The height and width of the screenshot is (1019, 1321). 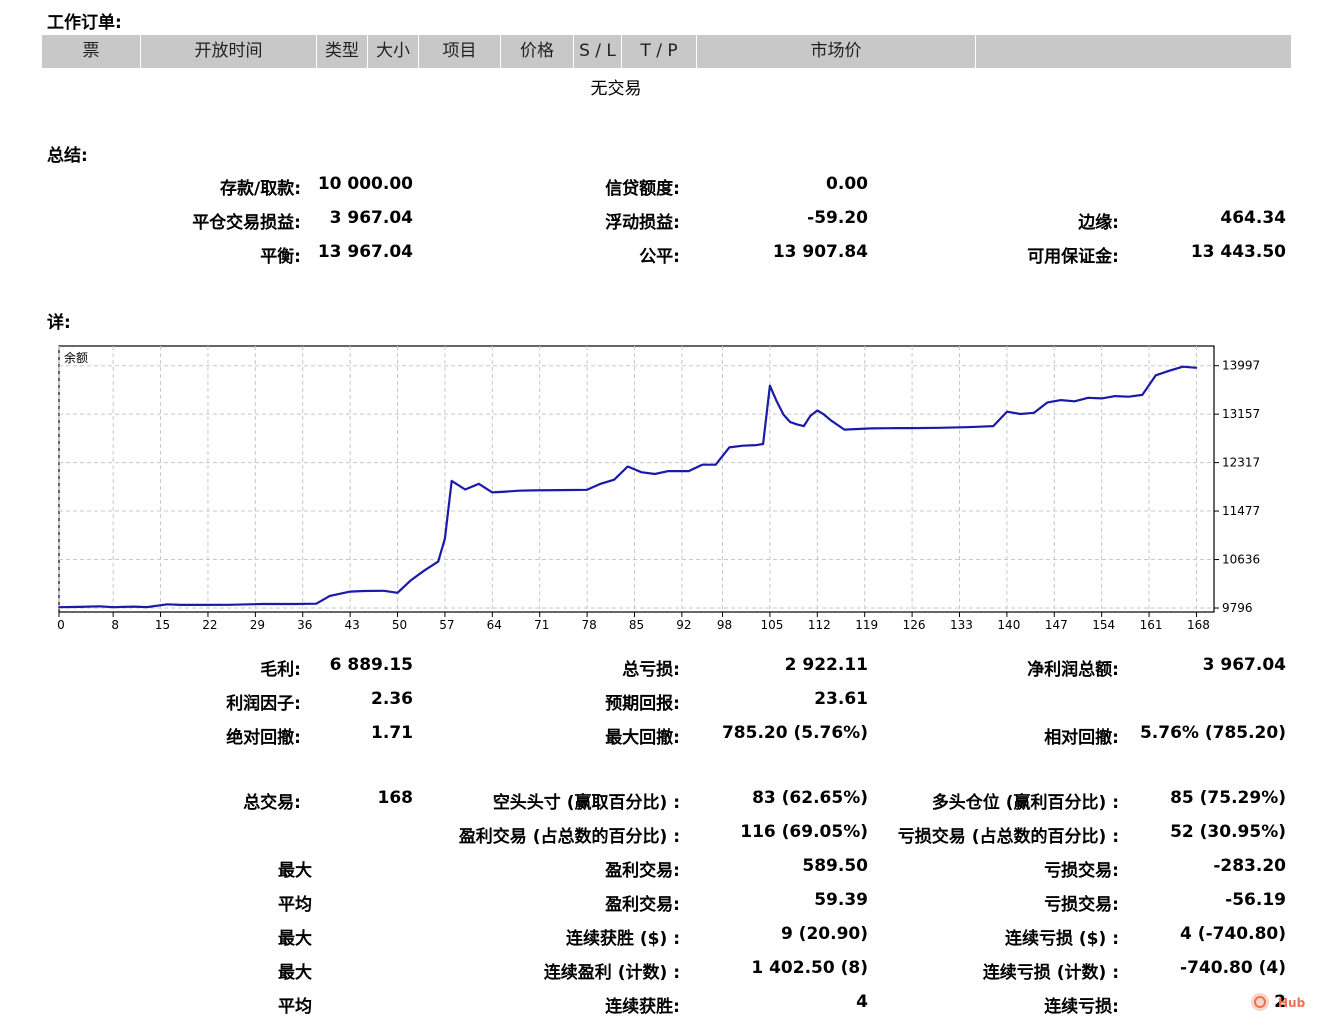 I want to click on absolute-drawdown-value: 1.71, so click(x=392, y=733).